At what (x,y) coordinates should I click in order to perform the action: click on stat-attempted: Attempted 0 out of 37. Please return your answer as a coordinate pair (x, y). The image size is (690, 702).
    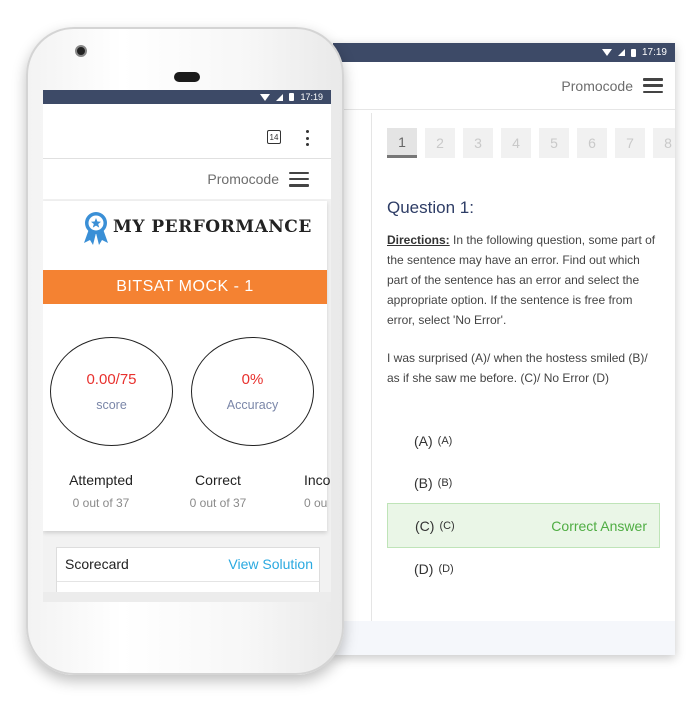
    Looking at the image, I should click on (101, 491).